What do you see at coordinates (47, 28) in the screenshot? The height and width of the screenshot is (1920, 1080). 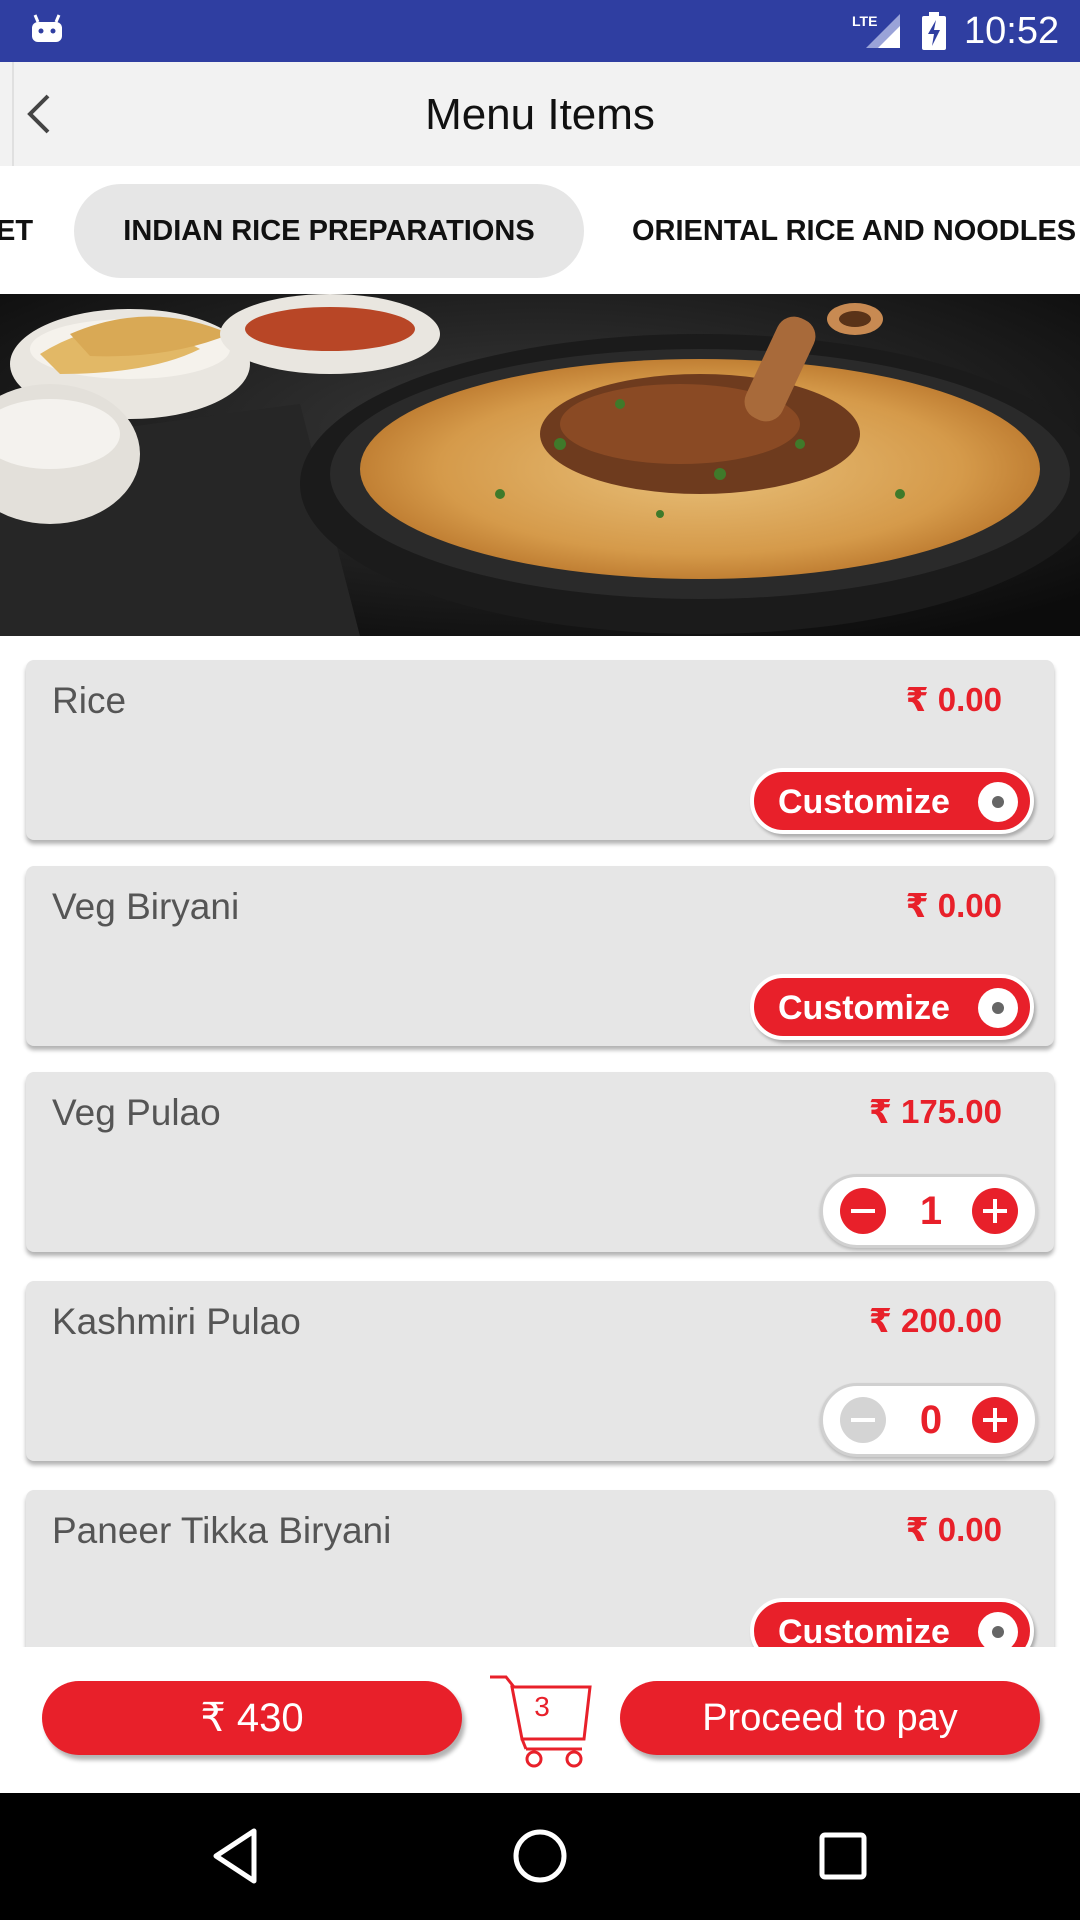 I see `android-notification-icon` at bounding box center [47, 28].